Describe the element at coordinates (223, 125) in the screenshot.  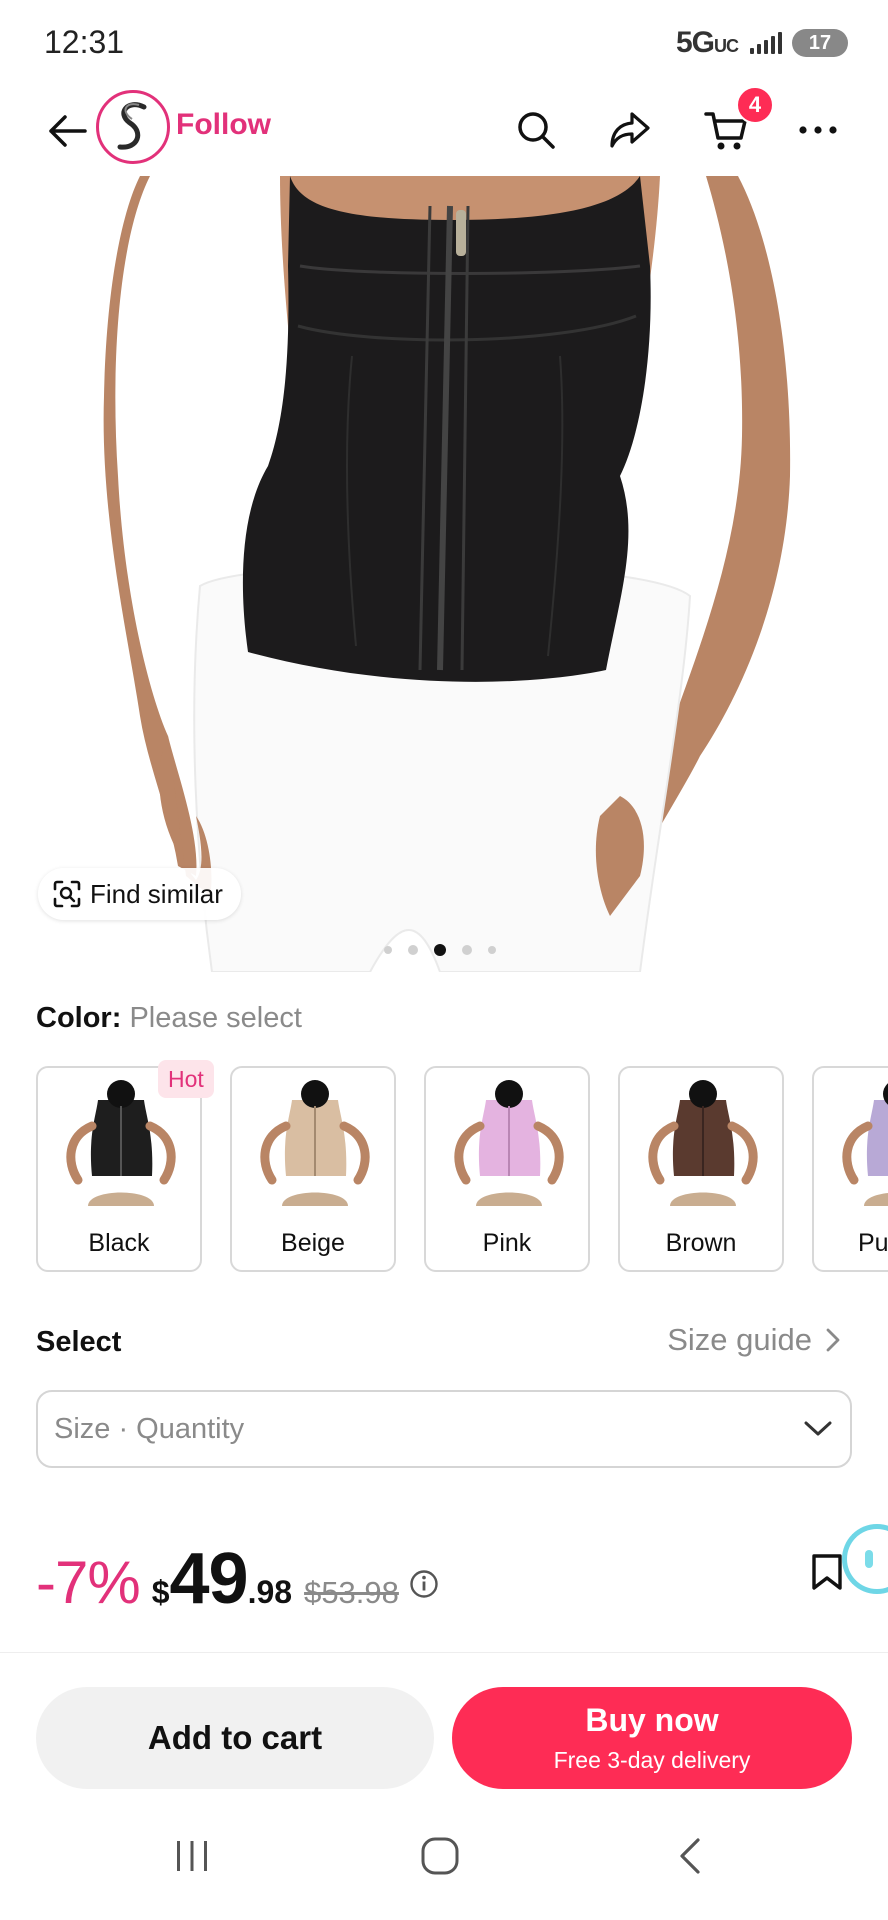
I see `follow-button: Follow` at that location.